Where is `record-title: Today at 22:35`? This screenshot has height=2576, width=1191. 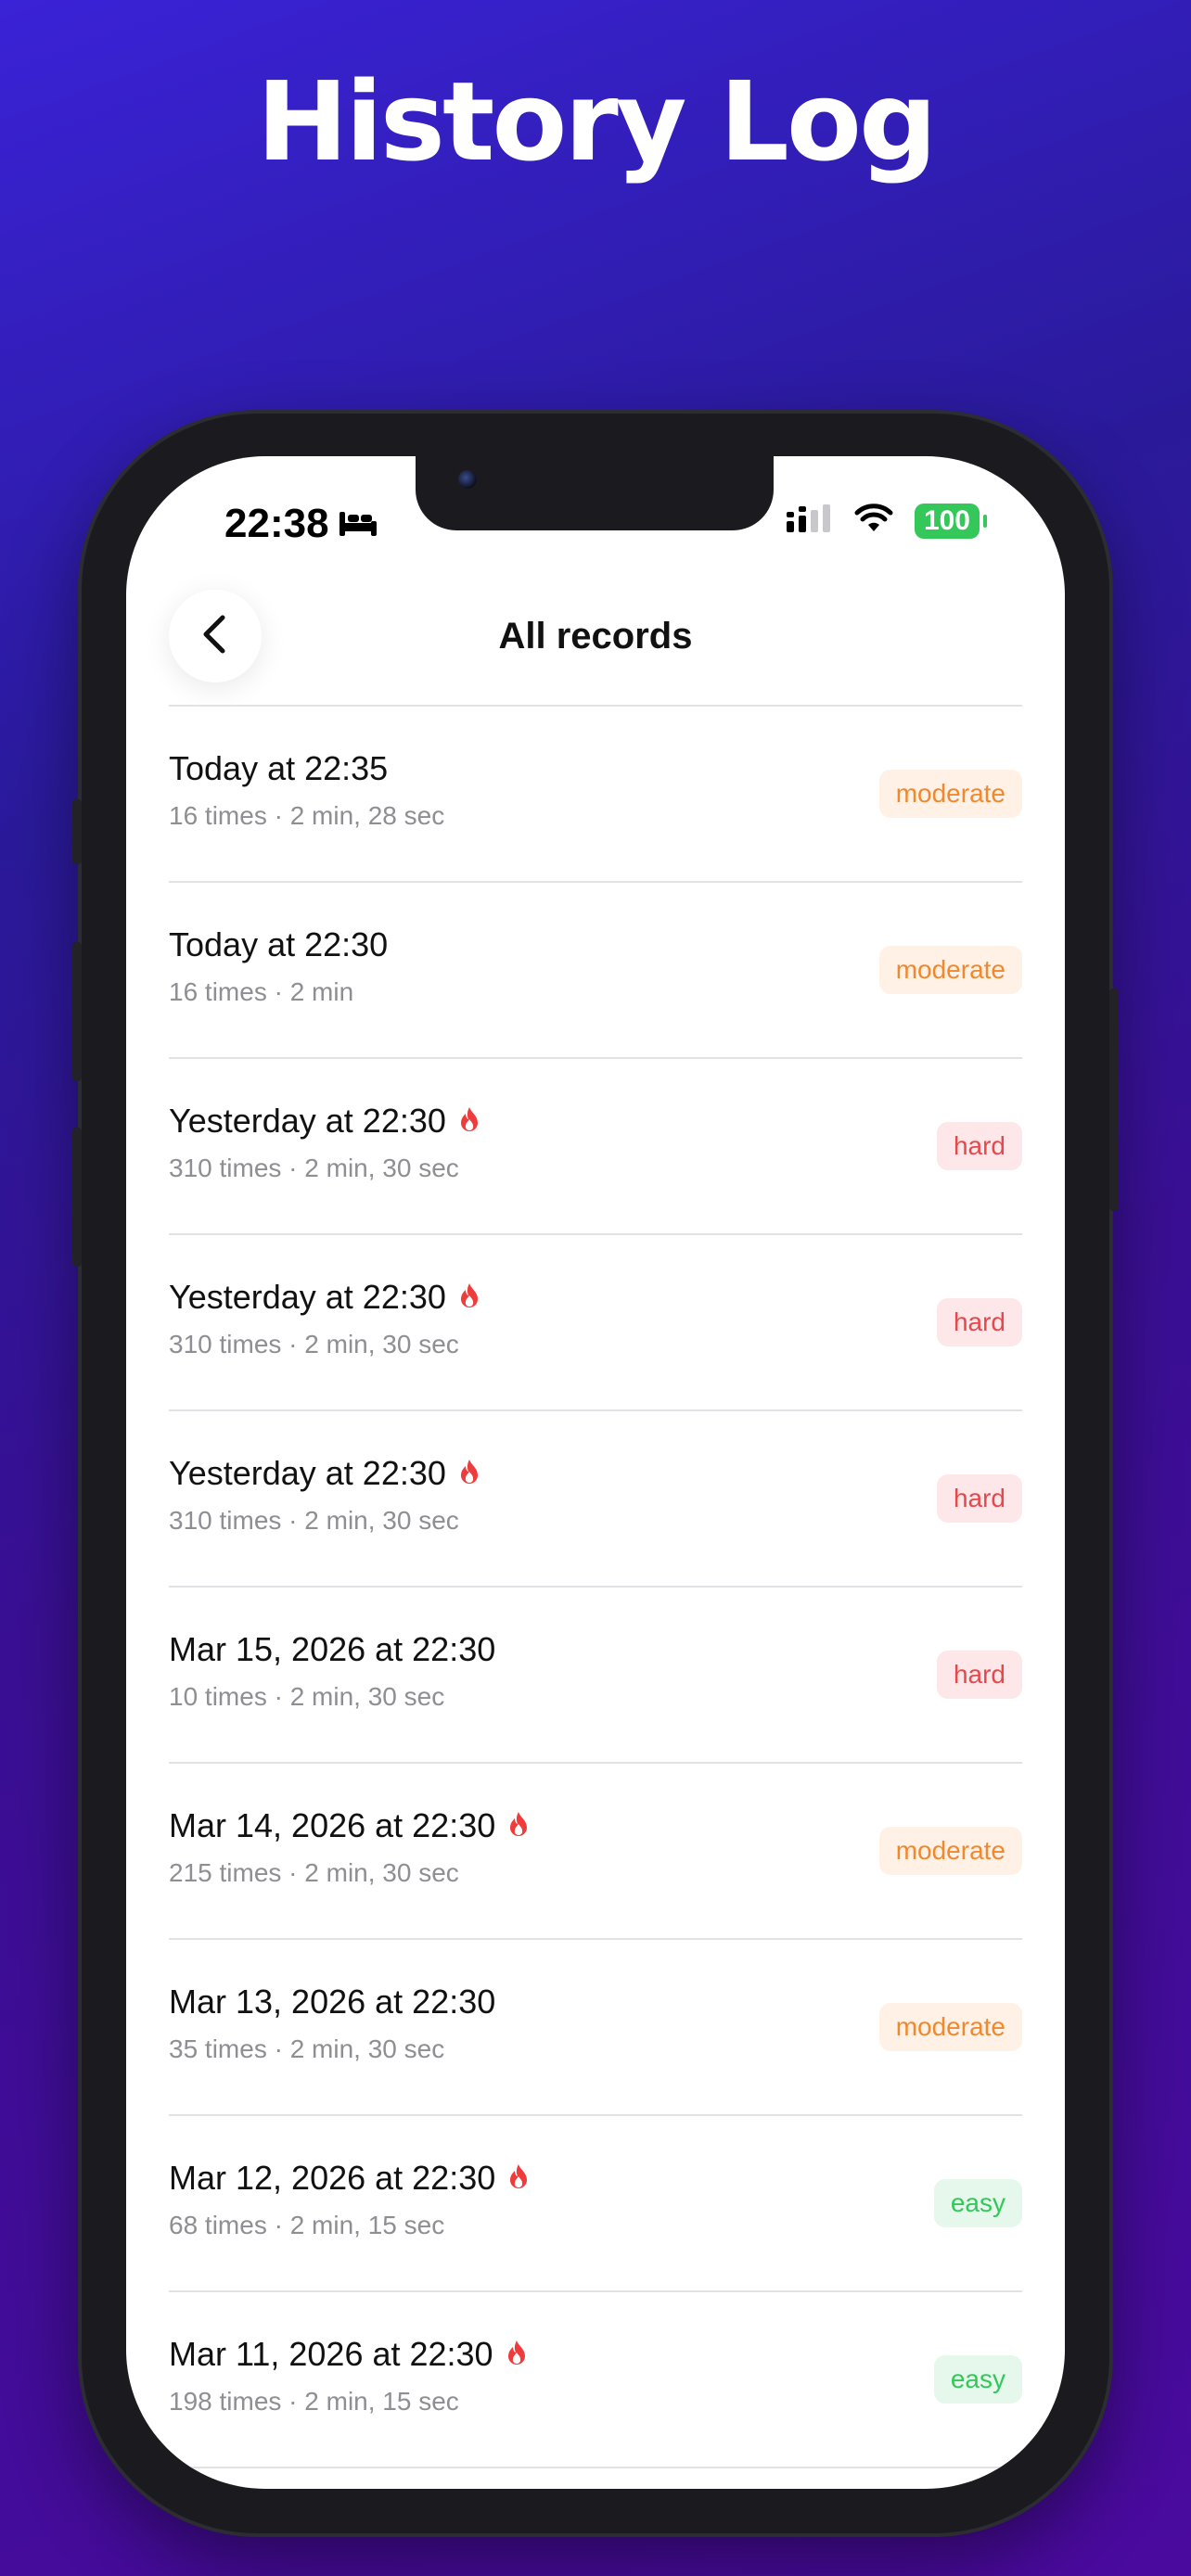
record-title: Today at 22:35 is located at coordinates (278, 769).